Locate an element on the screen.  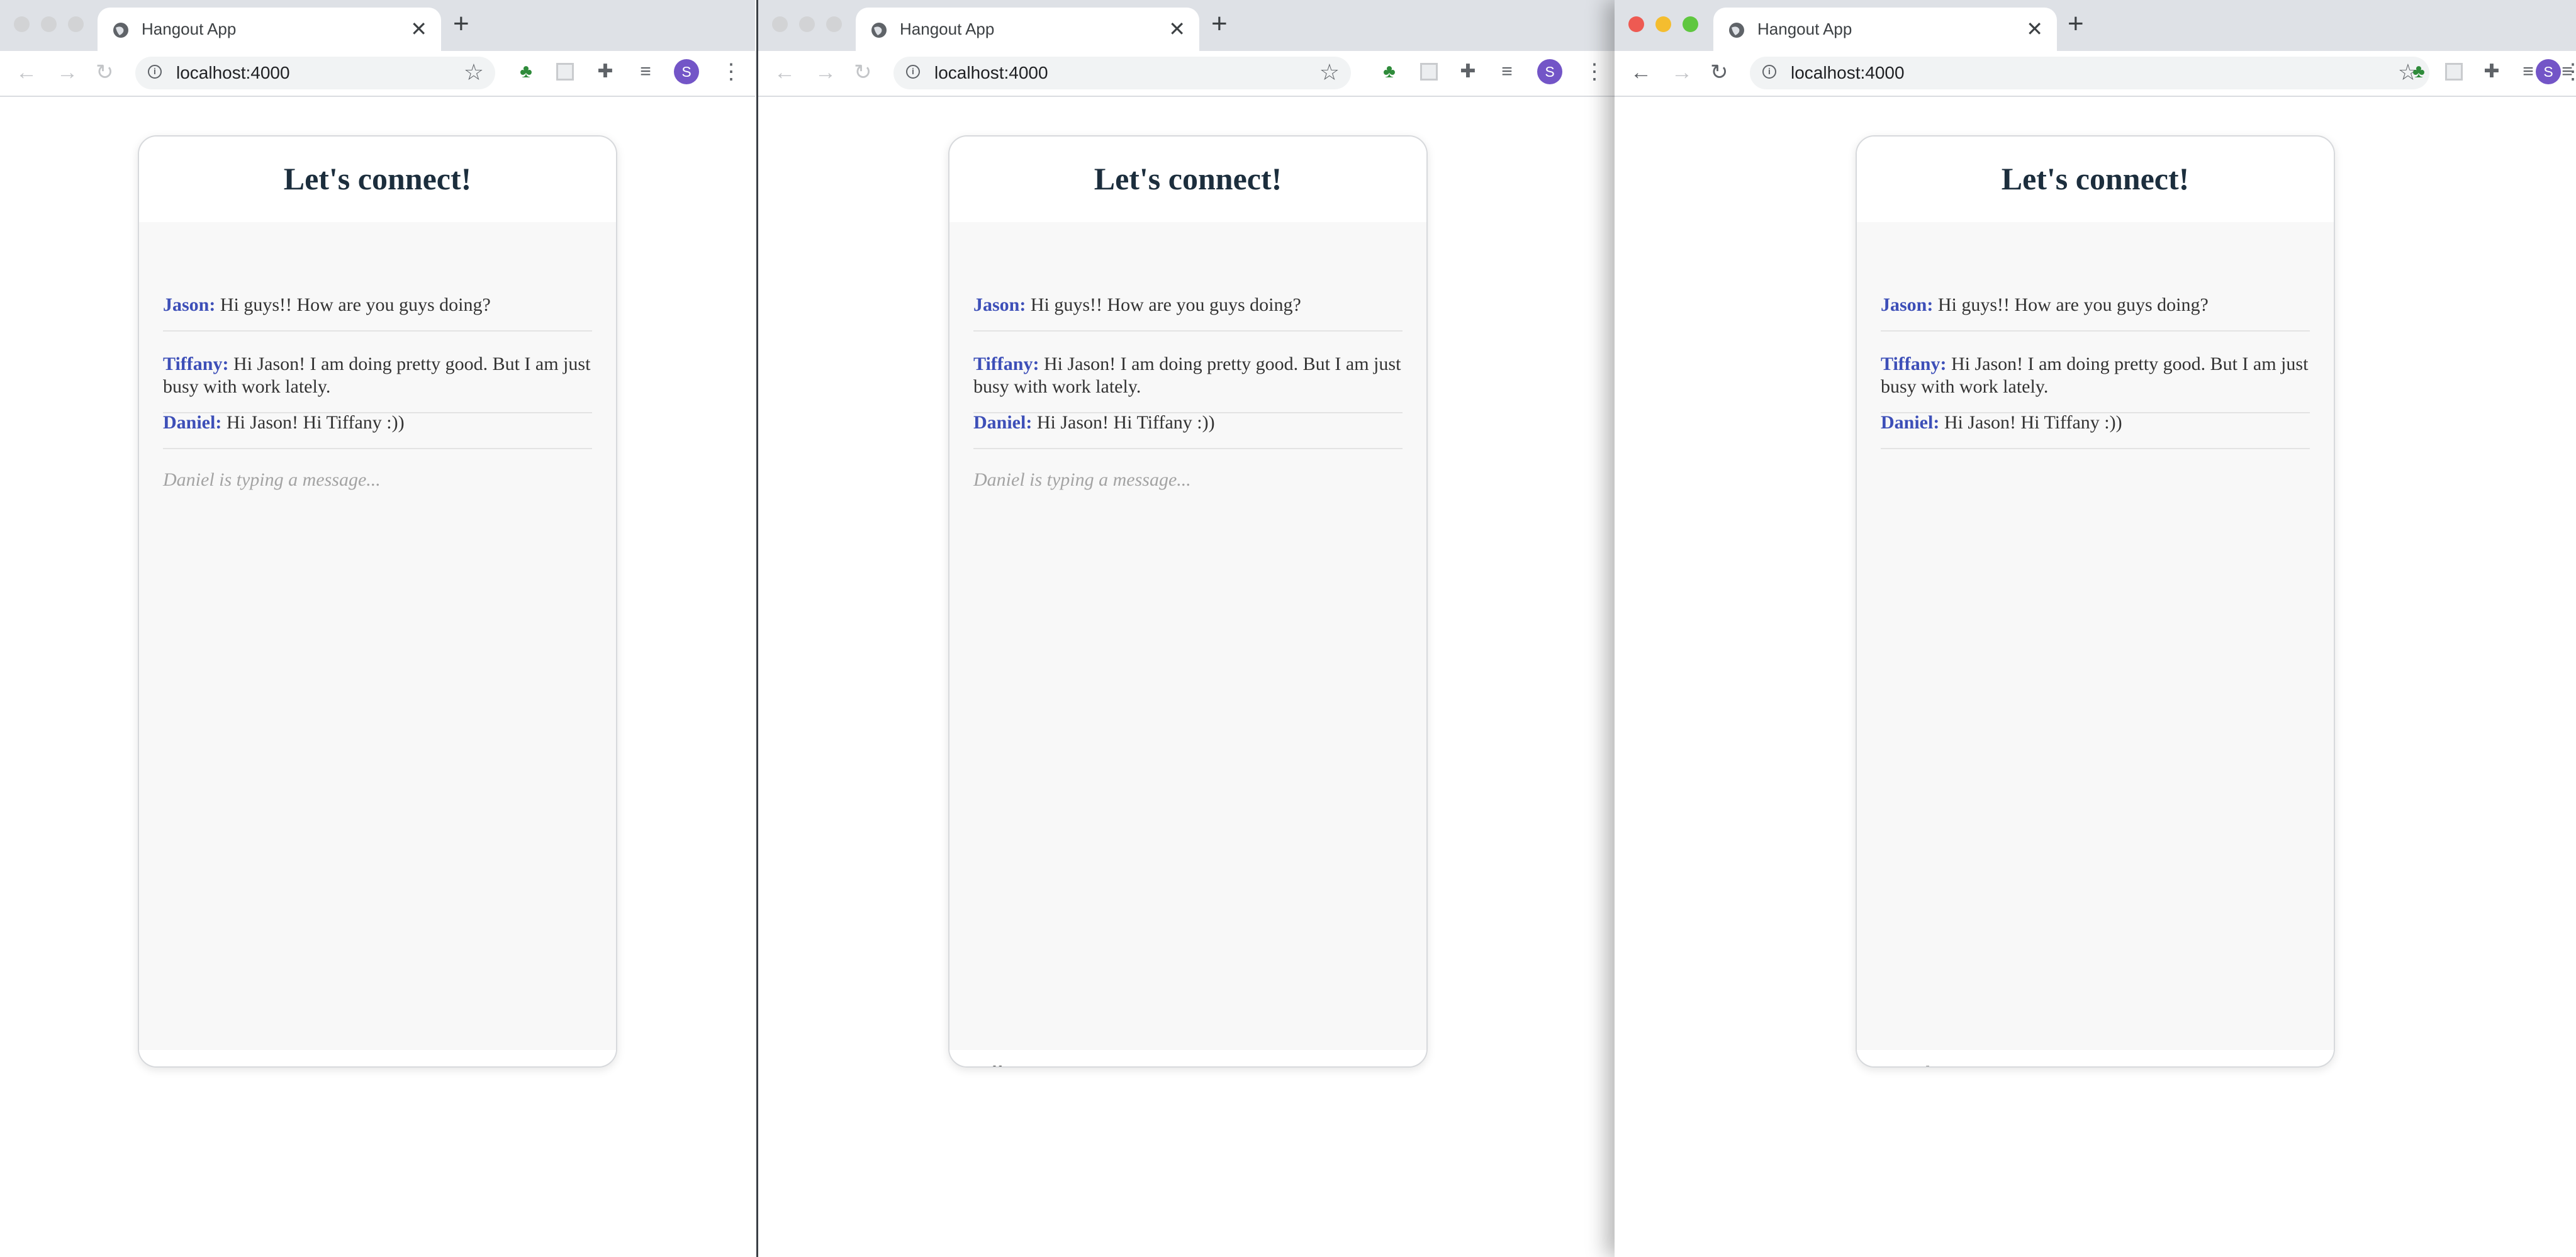
chat-title: Let's connect! is located at coordinates (1188, 178).